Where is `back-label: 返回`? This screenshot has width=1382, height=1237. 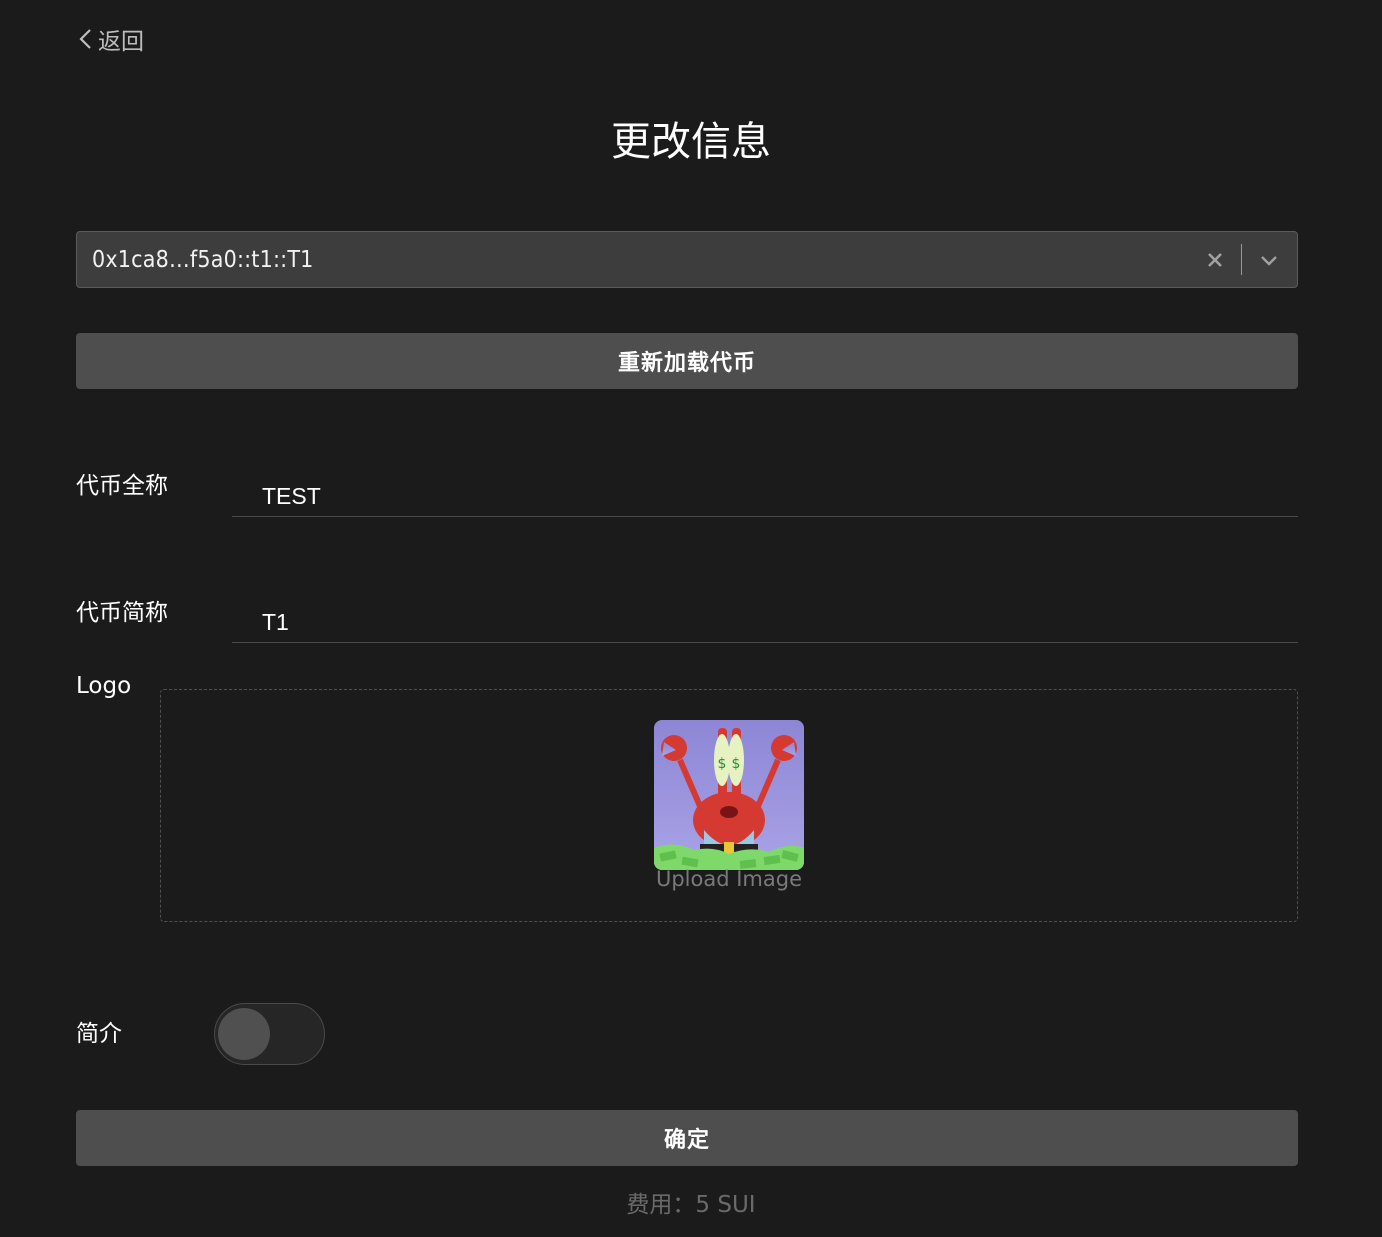 back-label: 返回 is located at coordinates (121, 42).